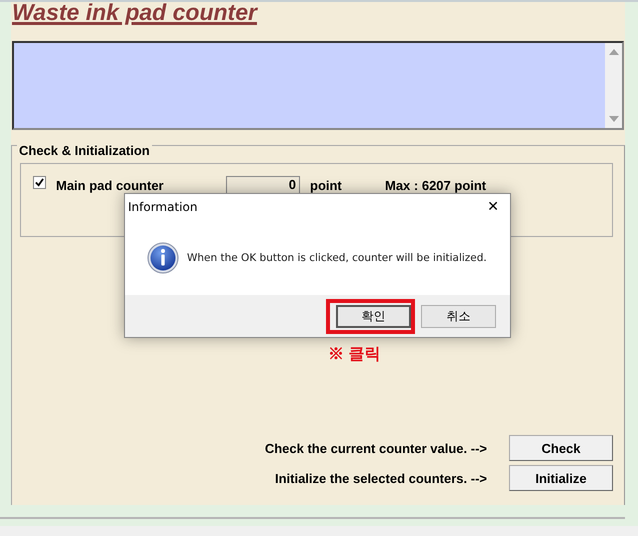 This screenshot has height=536, width=638. I want to click on annotation-text: ※ 클릭, so click(354, 355).